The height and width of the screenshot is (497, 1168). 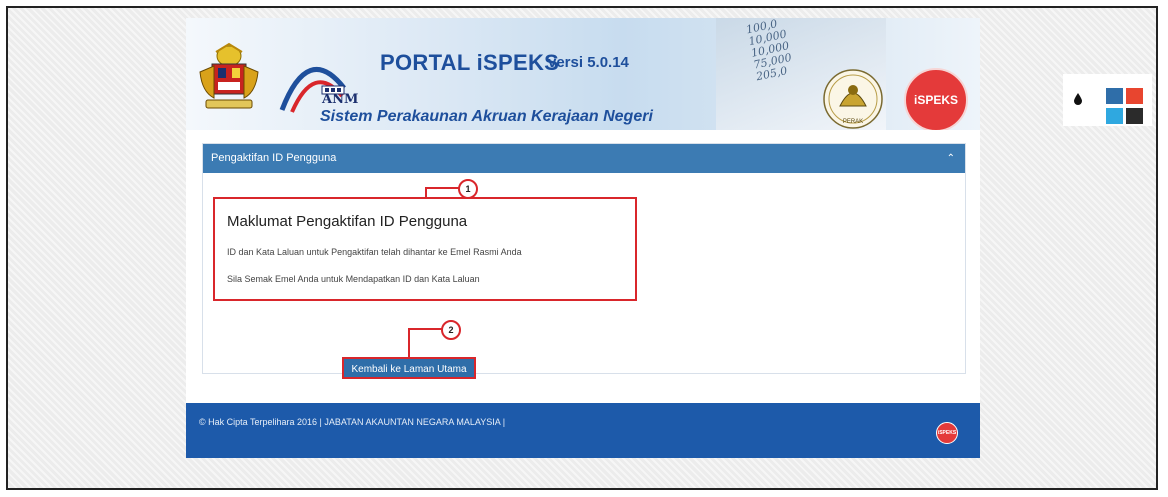 What do you see at coordinates (229, 75) in the screenshot?
I see `malaysia-crest-icon` at bounding box center [229, 75].